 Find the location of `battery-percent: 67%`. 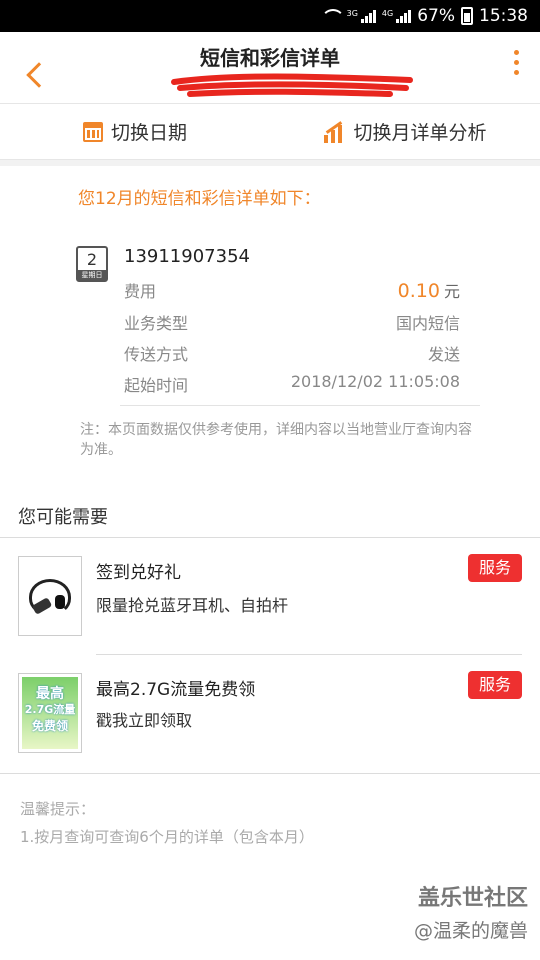

battery-percent: 67% is located at coordinates (436, 16).